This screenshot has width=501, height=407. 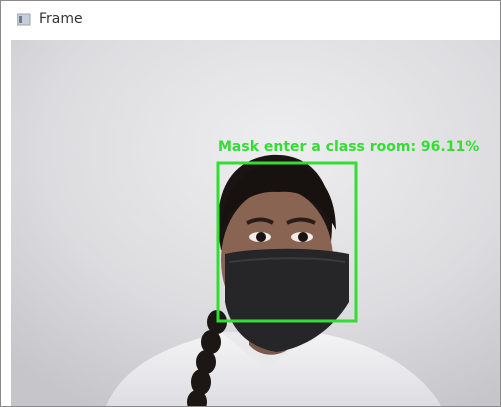 What do you see at coordinates (61, 19) in the screenshot?
I see `window-title: Frame` at bounding box center [61, 19].